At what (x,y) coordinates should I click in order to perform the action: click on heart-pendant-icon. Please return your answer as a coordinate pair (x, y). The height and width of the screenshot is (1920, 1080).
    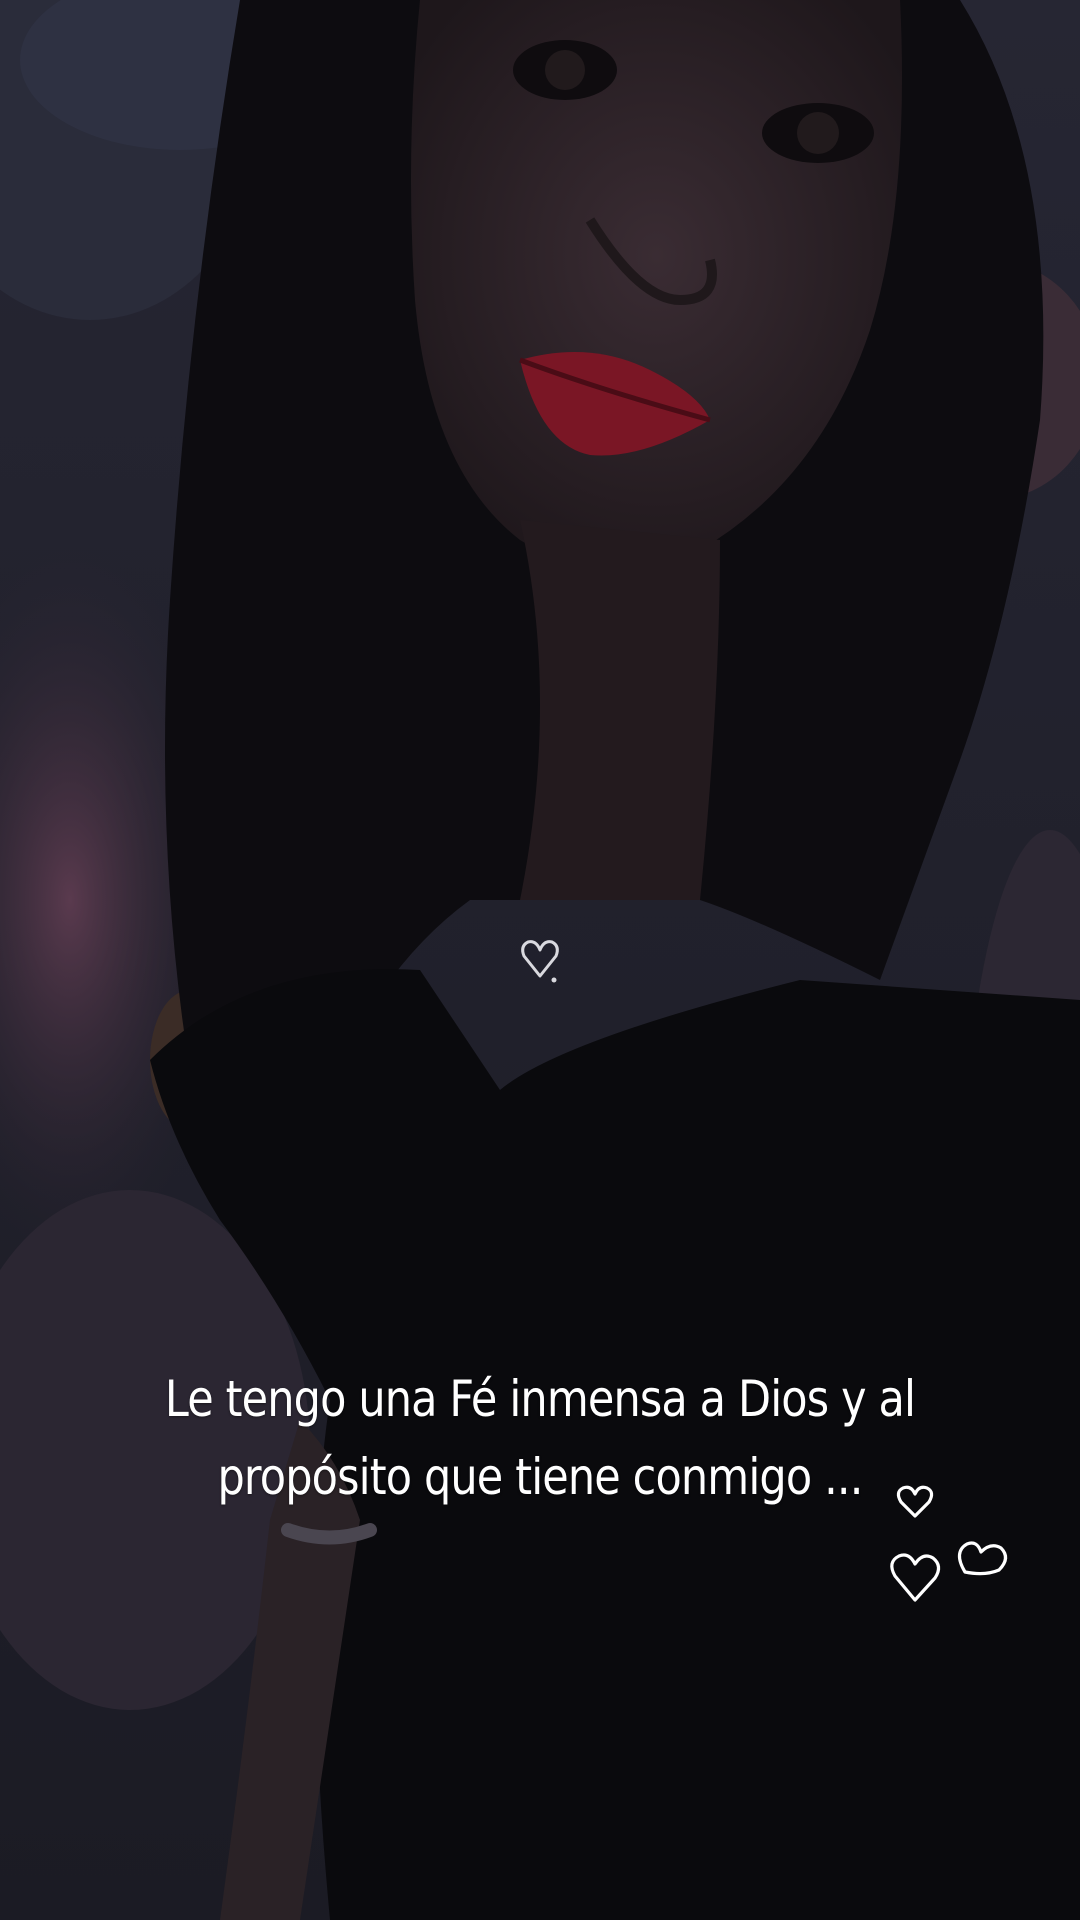
    Looking at the image, I should click on (540, 961).